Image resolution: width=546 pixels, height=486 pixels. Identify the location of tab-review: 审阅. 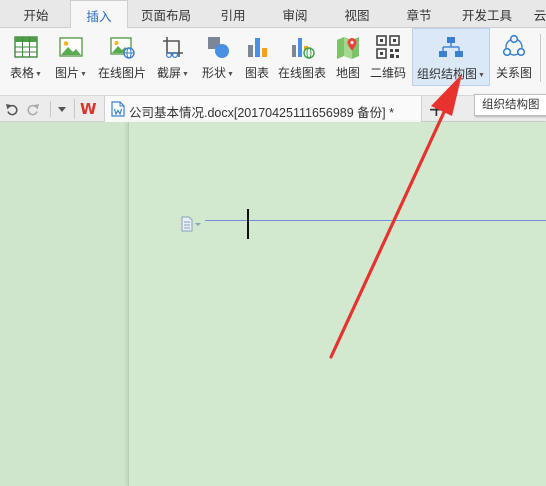
(295, 14).